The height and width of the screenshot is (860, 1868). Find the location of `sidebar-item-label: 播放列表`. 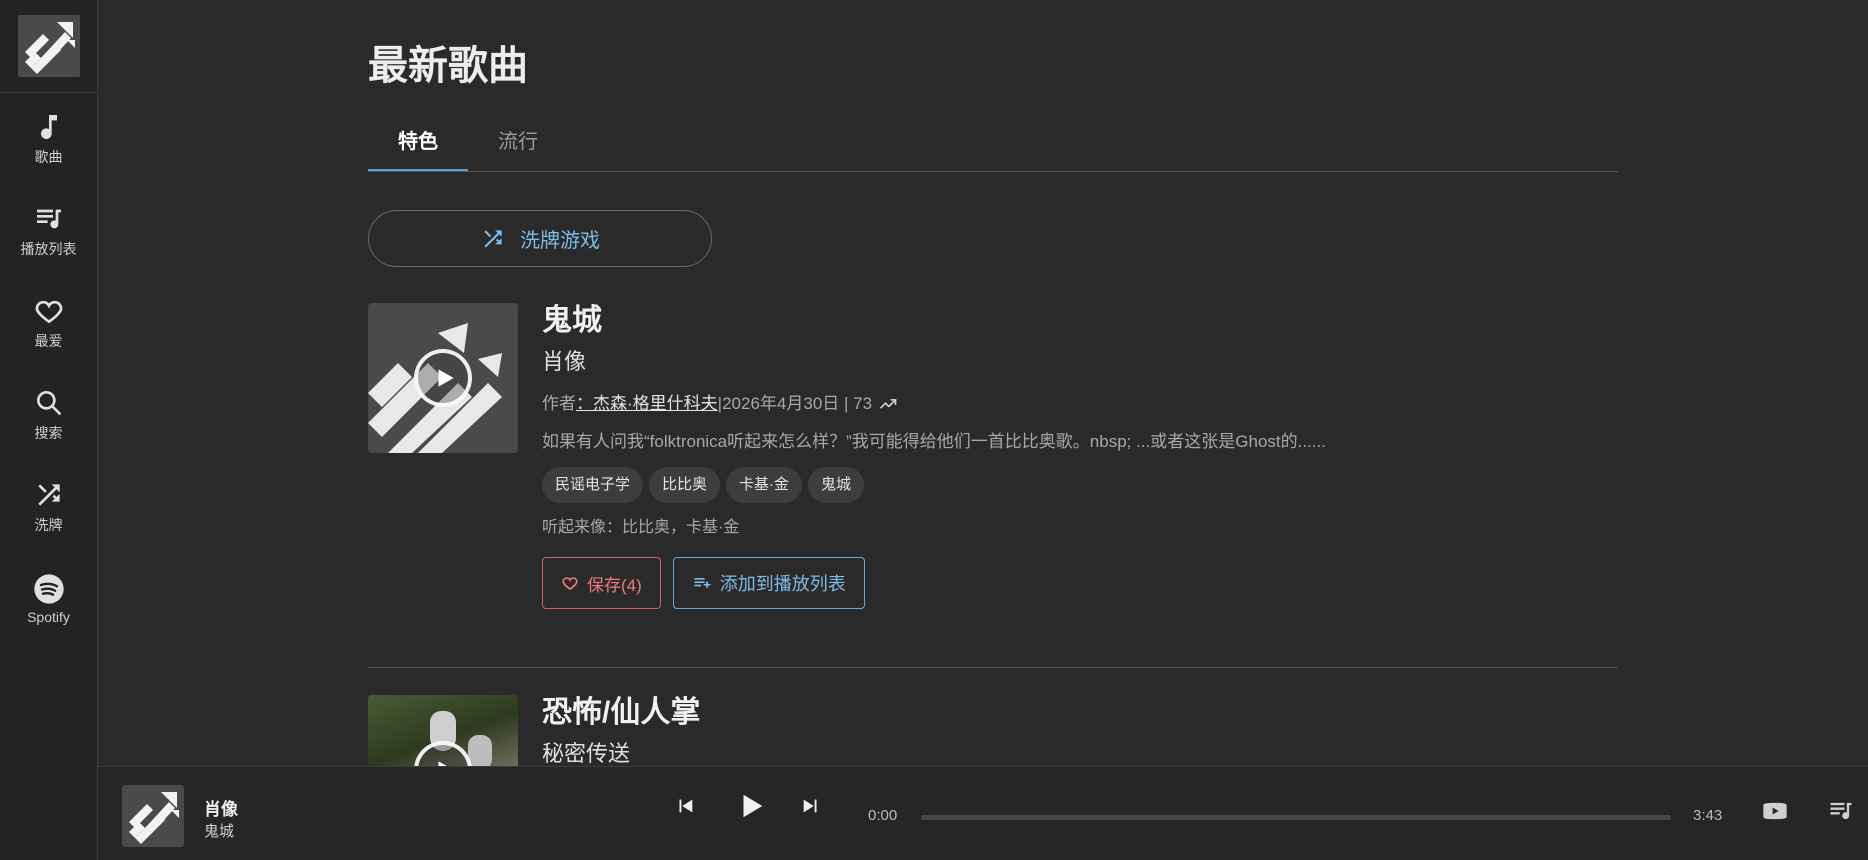

sidebar-item-label: 播放列表 is located at coordinates (48, 249).